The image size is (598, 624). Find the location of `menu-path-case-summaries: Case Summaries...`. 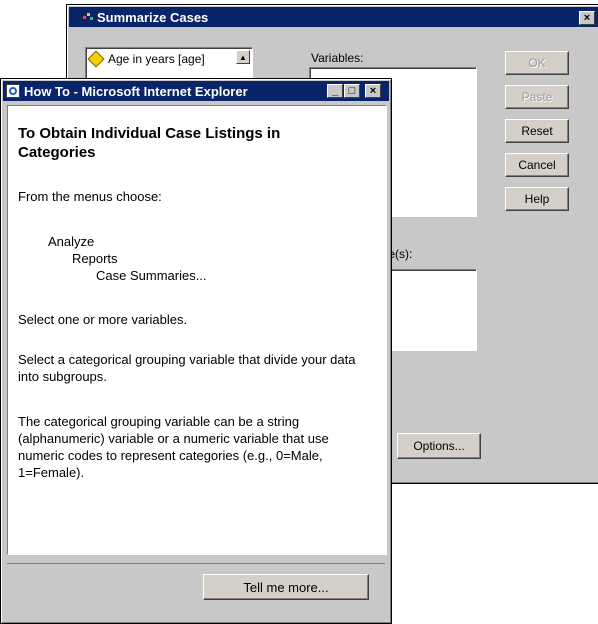

menu-path-case-summaries: Case Summaries... is located at coordinates (151, 275).